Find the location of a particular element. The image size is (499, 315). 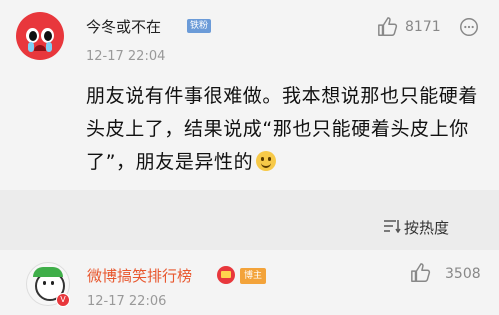

crown-icon is located at coordinates (226, 275).